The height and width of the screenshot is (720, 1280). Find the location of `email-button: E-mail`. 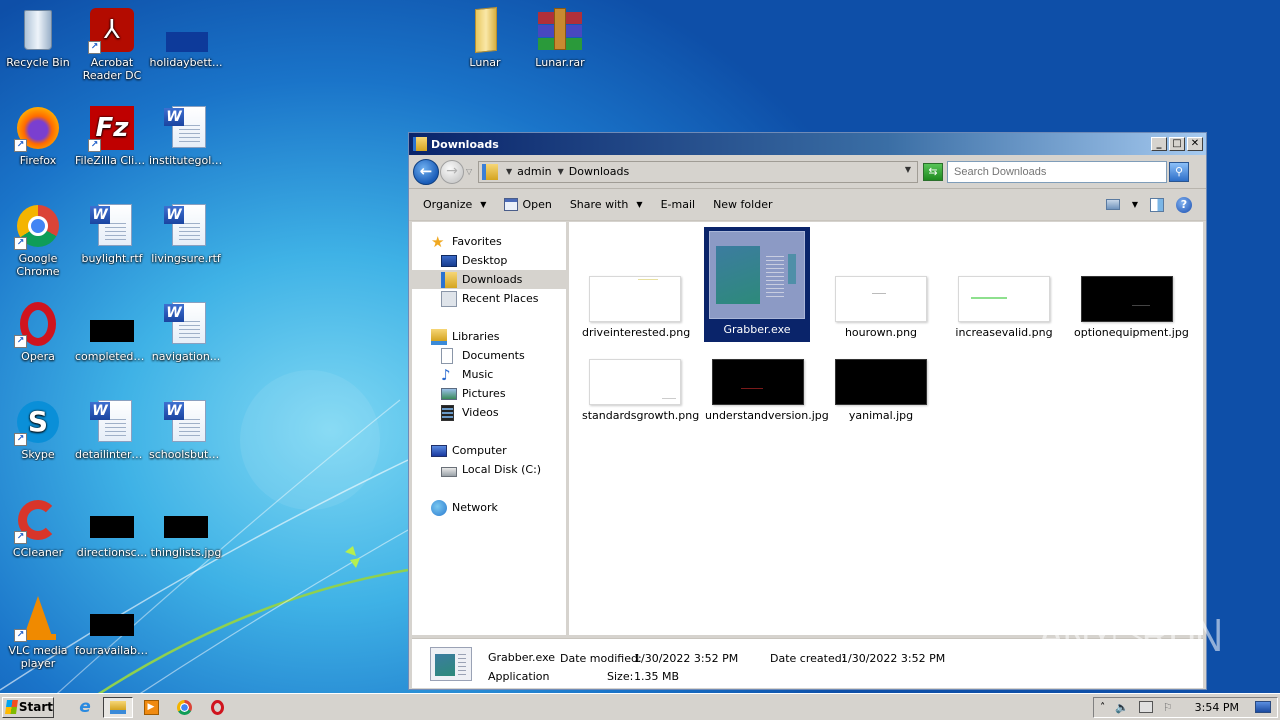

email-button: E-mail is located at coordinates (678, 204).